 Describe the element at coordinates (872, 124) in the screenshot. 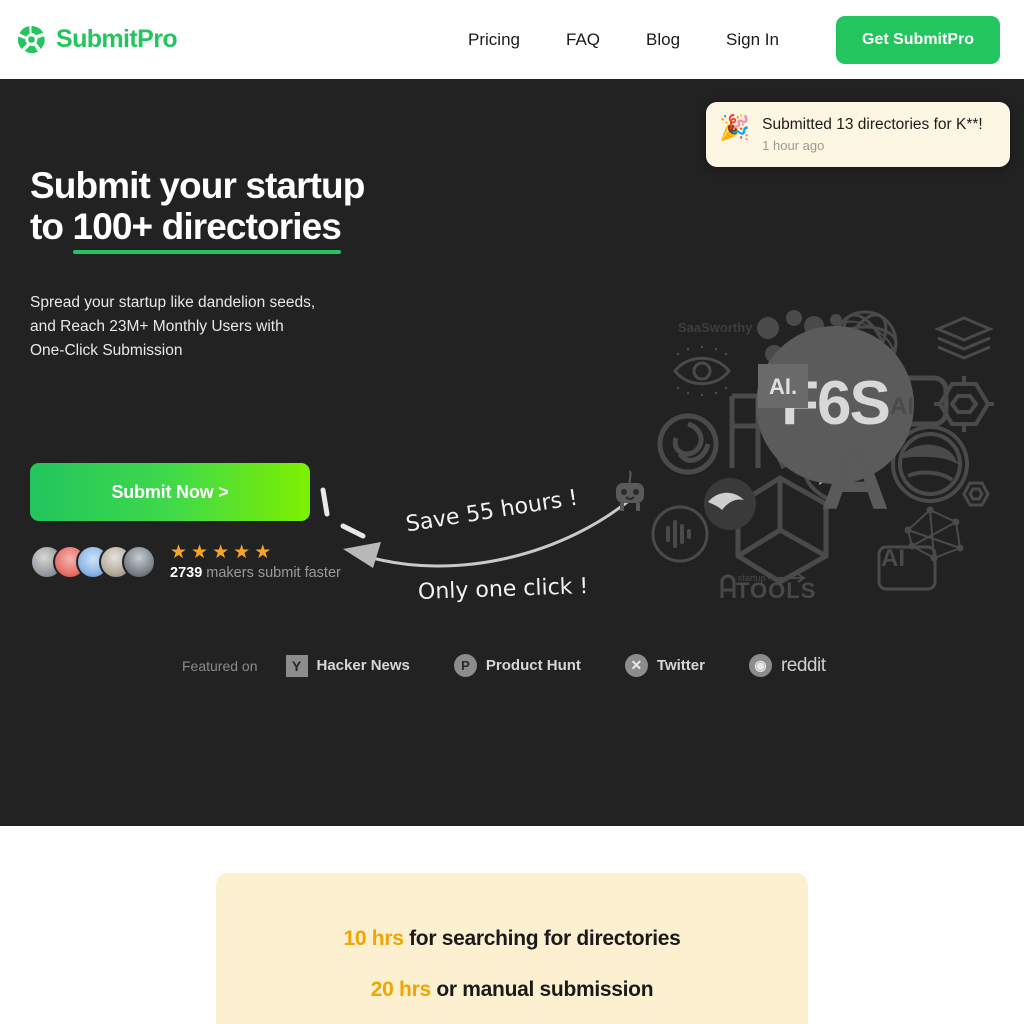

I see `toast-title: Submitted 13 directories for K**!` at that location.